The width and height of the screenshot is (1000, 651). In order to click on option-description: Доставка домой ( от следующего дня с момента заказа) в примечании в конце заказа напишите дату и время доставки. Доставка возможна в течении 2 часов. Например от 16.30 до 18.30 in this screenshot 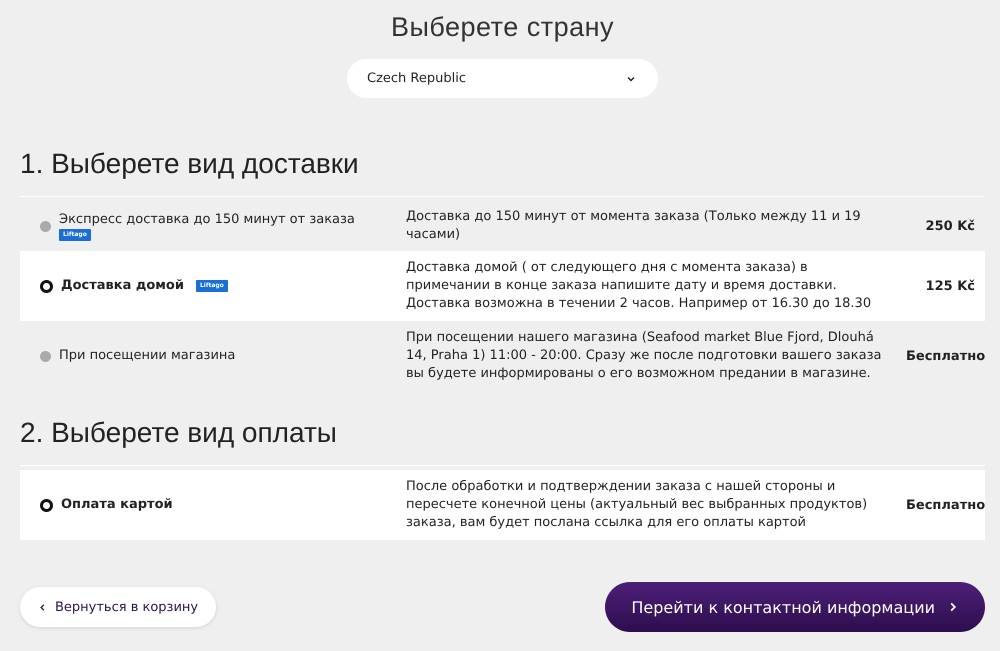, I will do `click(639, 286)`.